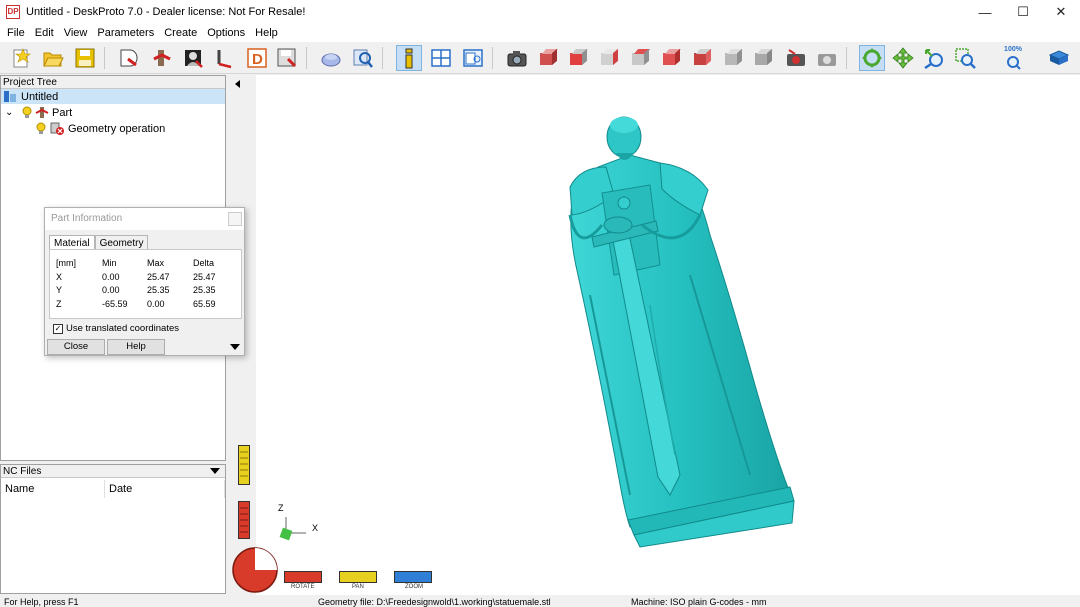 This screenshot has width=1080, height=607. I want to click on view-top-button, so click(703, 58).